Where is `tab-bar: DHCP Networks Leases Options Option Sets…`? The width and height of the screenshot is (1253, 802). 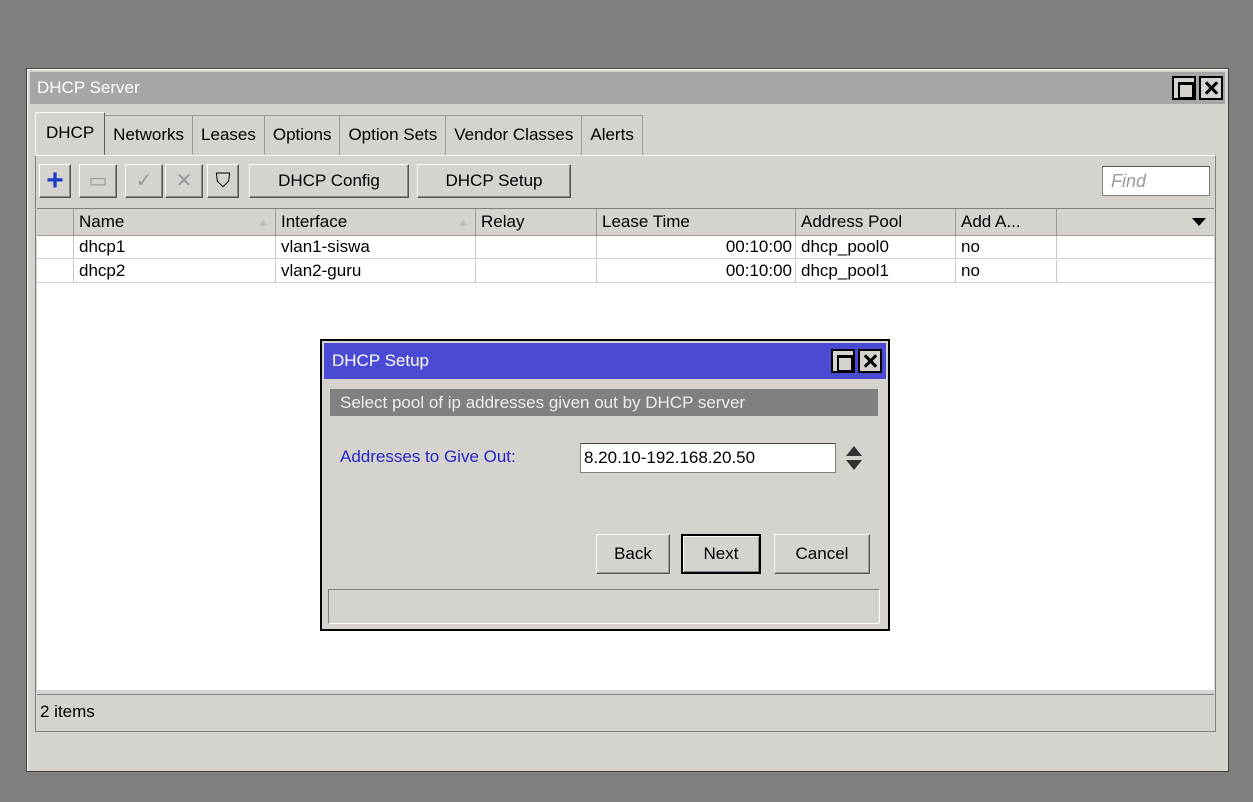
tab-bar: DHCP Networks Leases Options Option Sets… is located at coordinates (339, 133).